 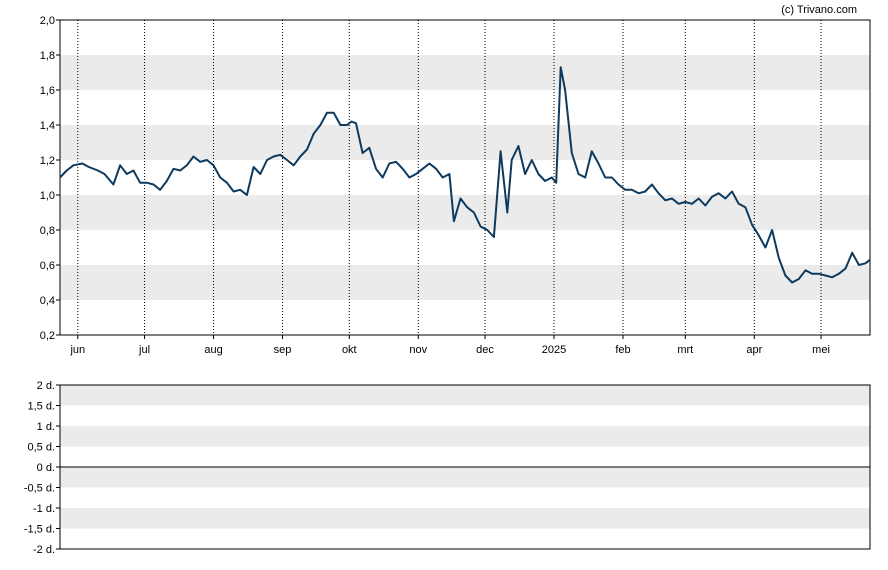 What do you see at coordinates (449, 345) in the screenshot?
I see `top-panel-x-axis: jun jul aug sep okt nov dec 2025 feb mrt apr mei` at bounding box center [449, 345].